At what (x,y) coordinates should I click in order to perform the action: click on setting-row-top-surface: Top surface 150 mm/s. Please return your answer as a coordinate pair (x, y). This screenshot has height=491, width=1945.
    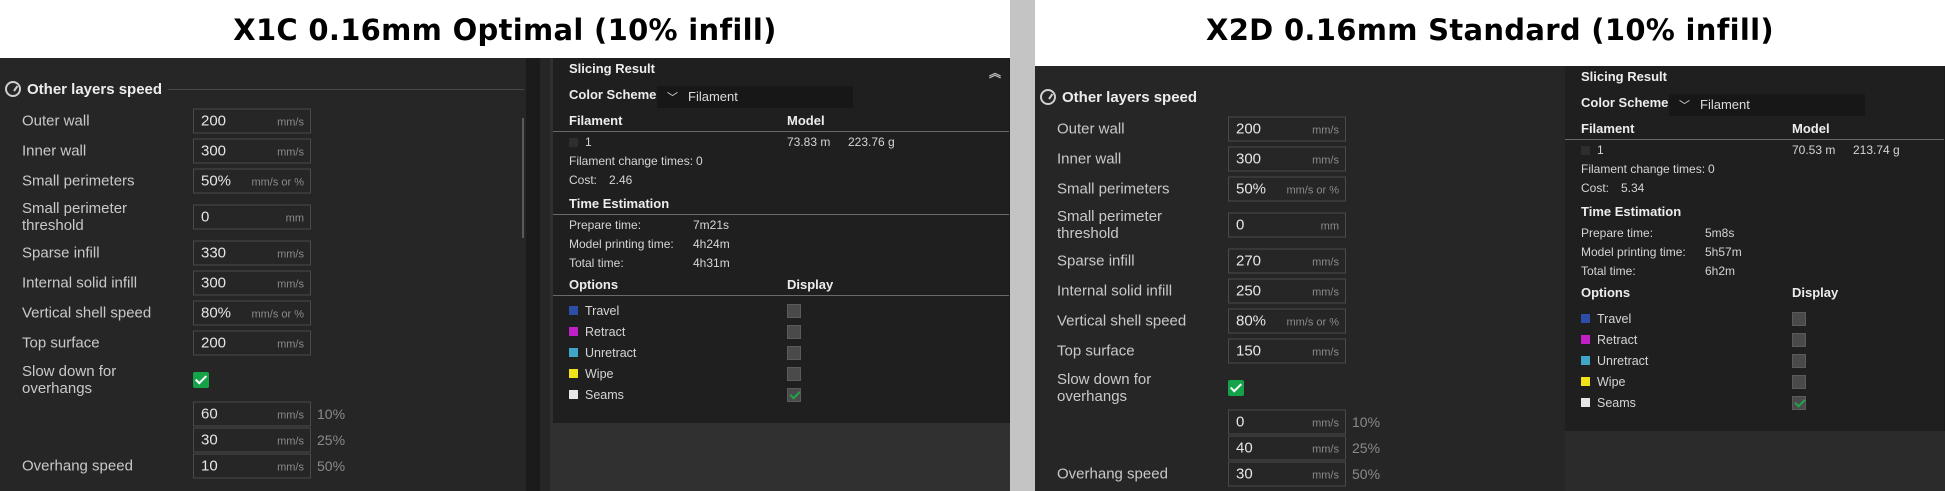
    Looking at the image, I should click on (1300, 351).